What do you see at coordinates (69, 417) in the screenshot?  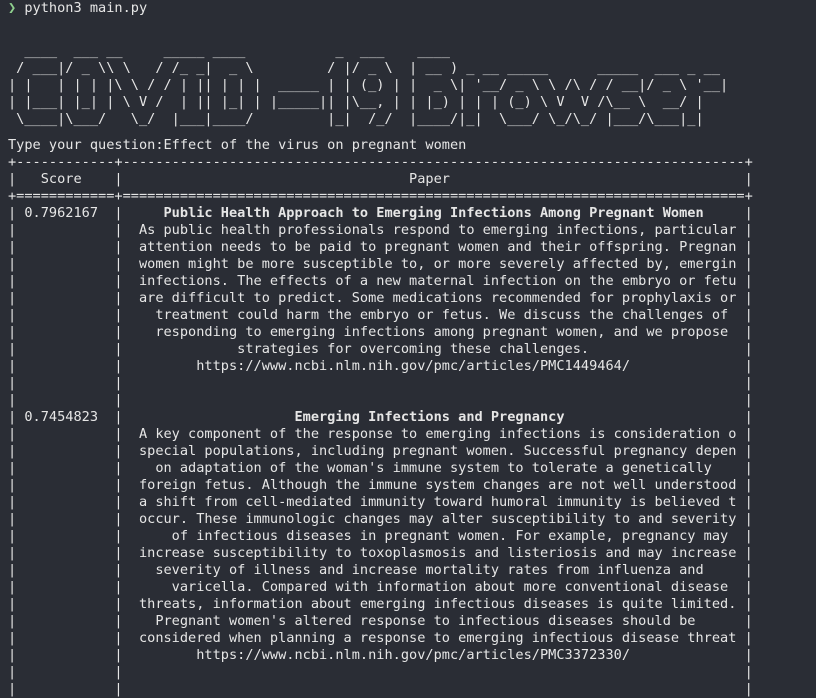 I see `table-cell-border: | 0.7454823 |` at bounding box center [69, 417].